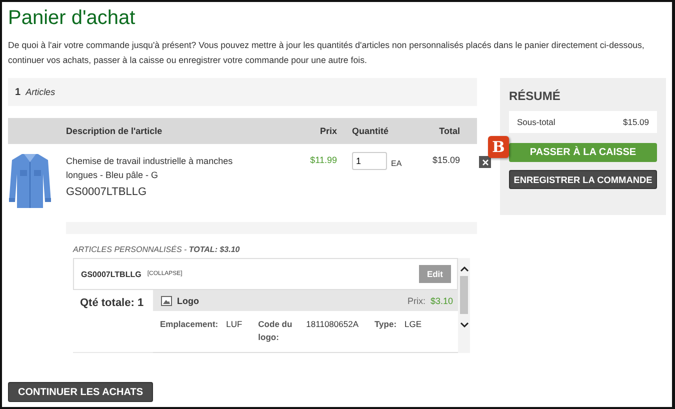 The image size is (675, 409). Describe the element at coordinates (157, 249) in the screenshot. I see `customized-heading: ARTICLES PERSONNALISÉS - TOTAL: $3.10` at that location.